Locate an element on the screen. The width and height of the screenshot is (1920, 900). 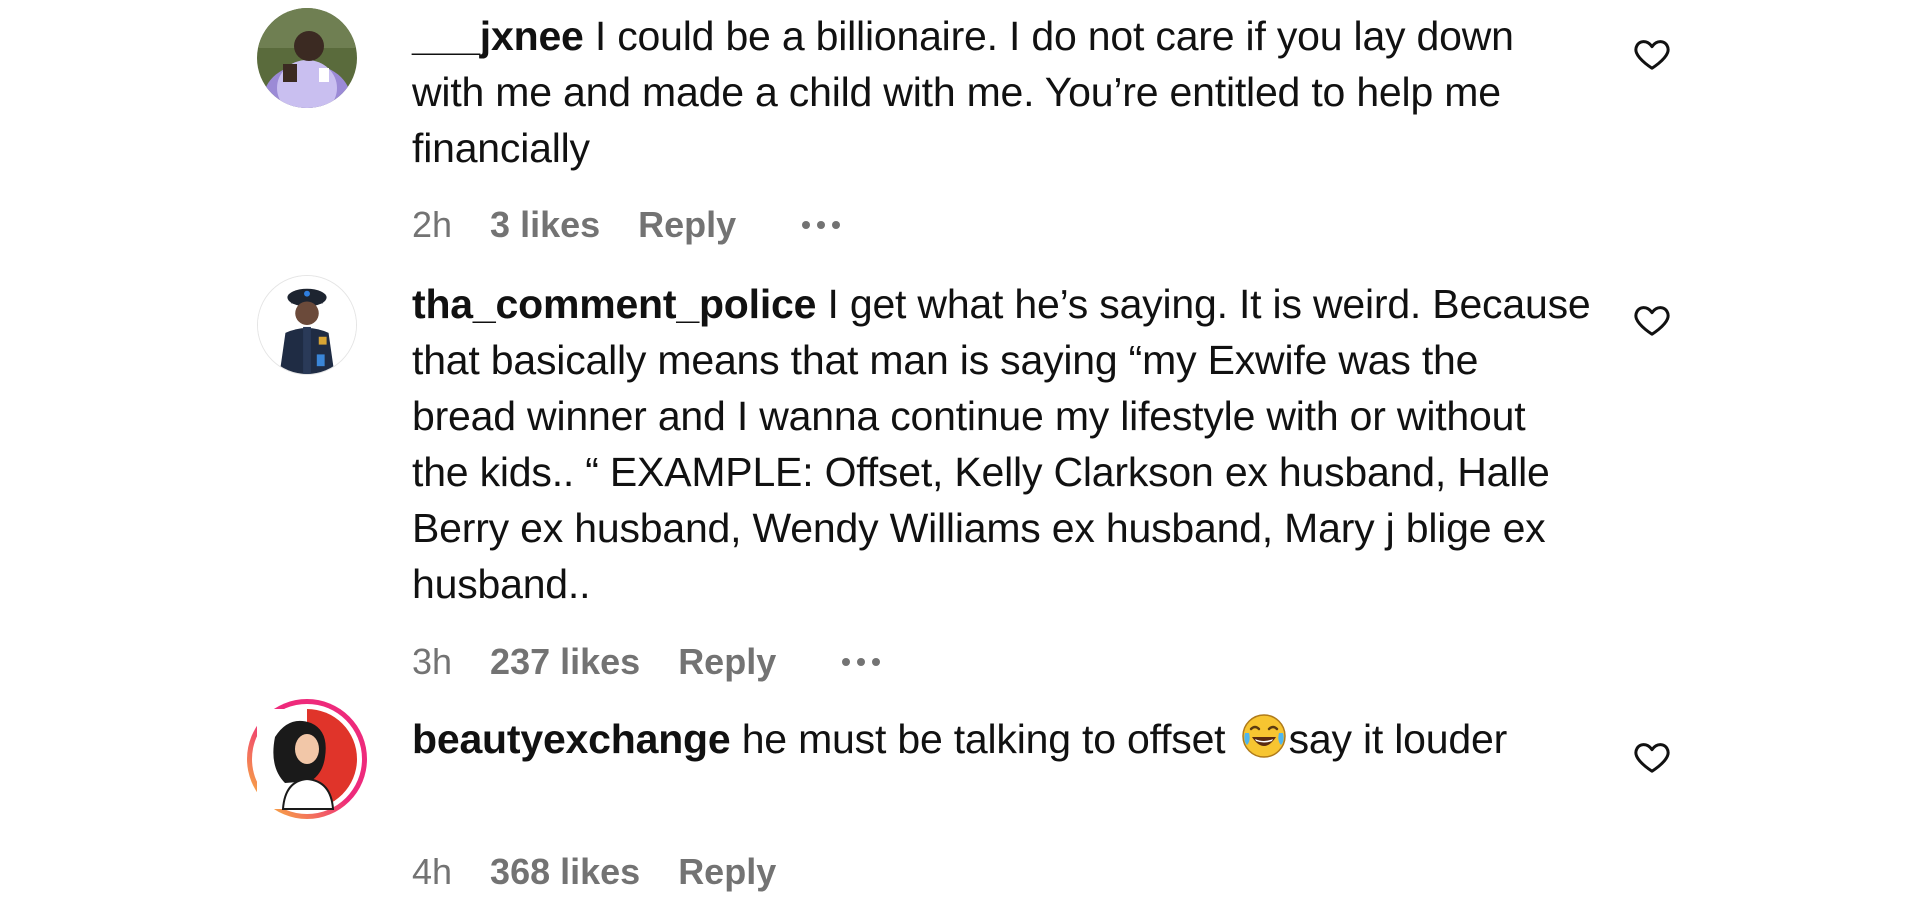
avatar-police-officer-icon is located at coordinates (307, 325).